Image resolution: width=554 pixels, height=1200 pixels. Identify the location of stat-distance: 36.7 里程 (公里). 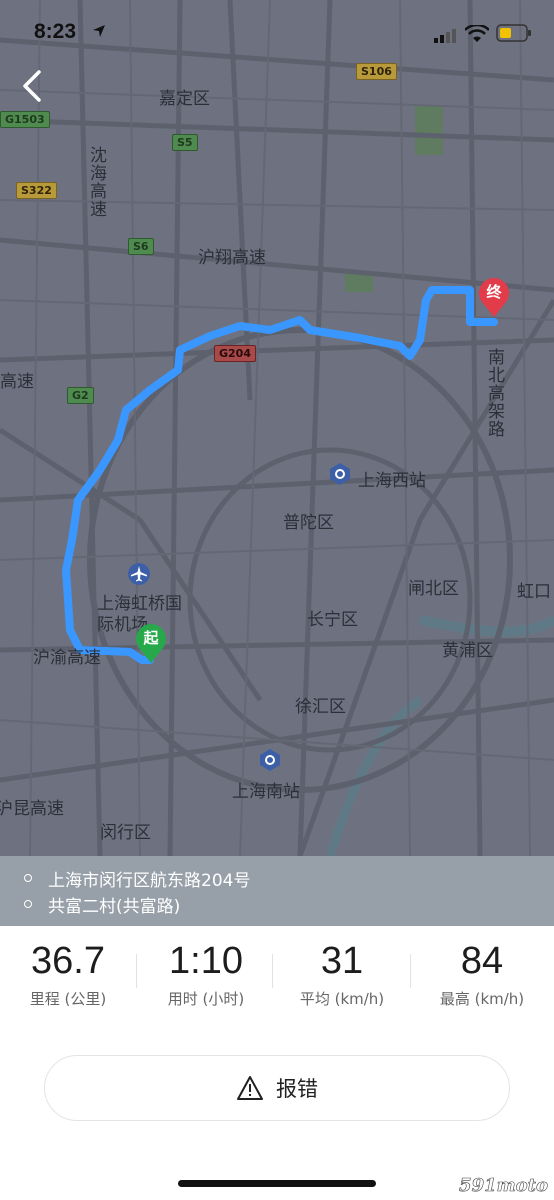
(68, 976).